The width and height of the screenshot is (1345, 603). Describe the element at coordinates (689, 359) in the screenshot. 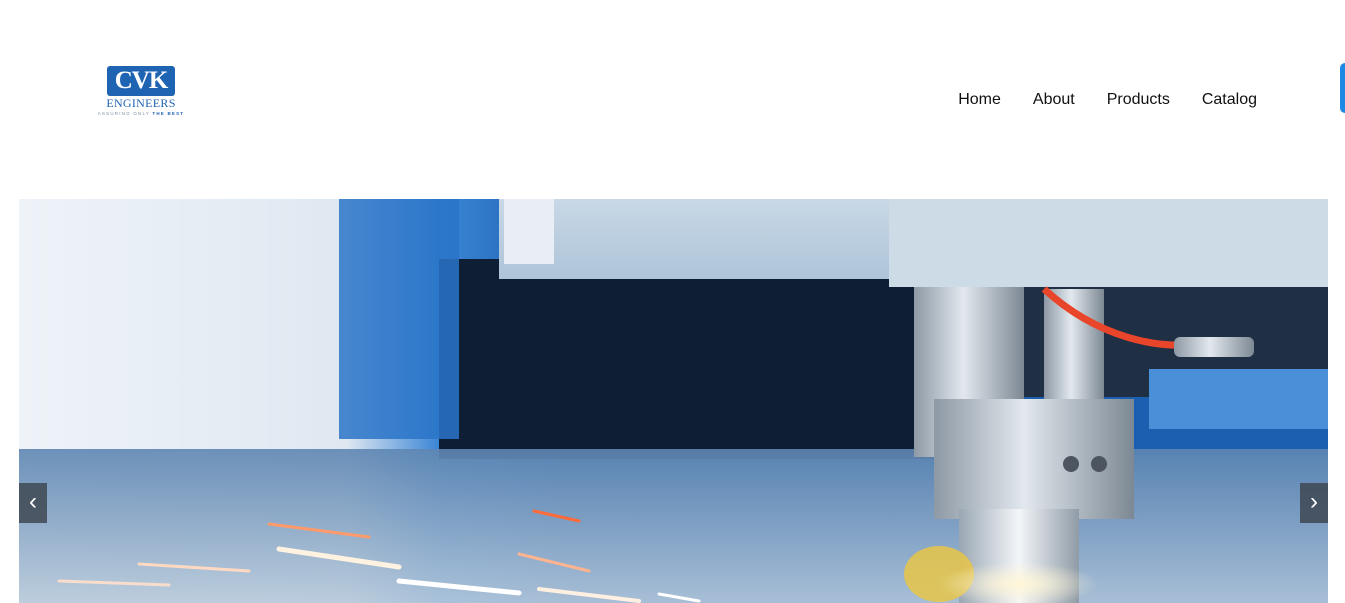

I see `dark-machine-body` at that location.